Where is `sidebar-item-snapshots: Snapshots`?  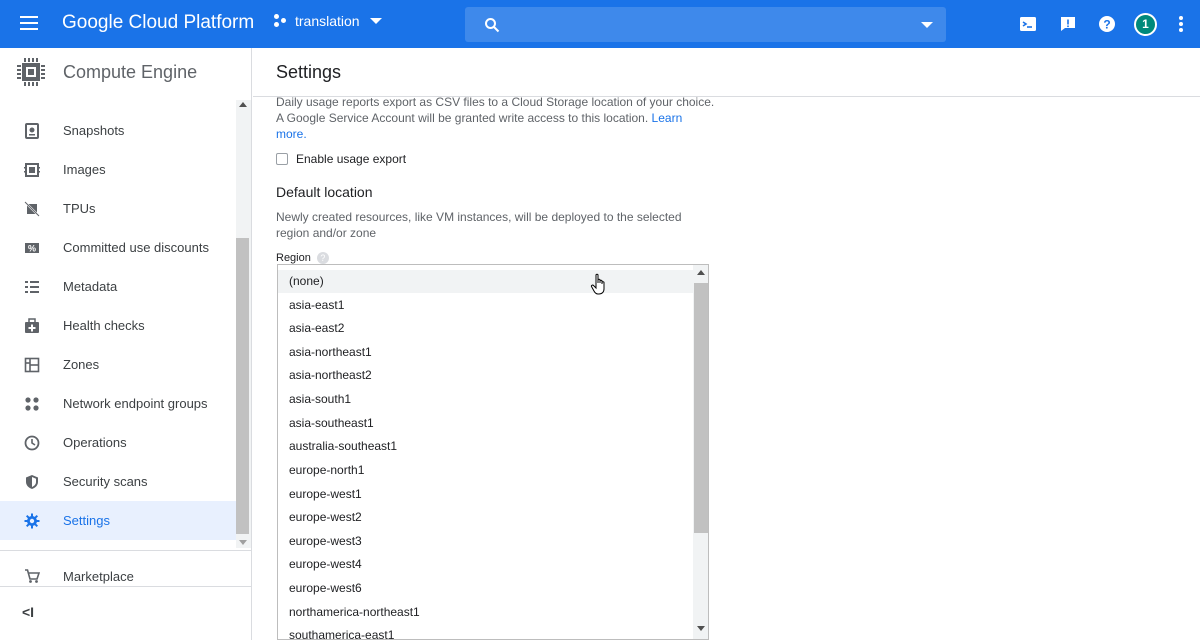 sidebar-item-snapshots: Snapshots is located at coordinates (118, 130).